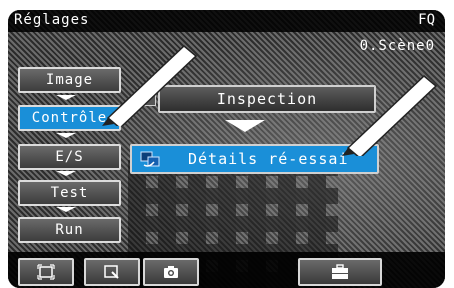  I want to click on camera-icon, so click(171, 272).